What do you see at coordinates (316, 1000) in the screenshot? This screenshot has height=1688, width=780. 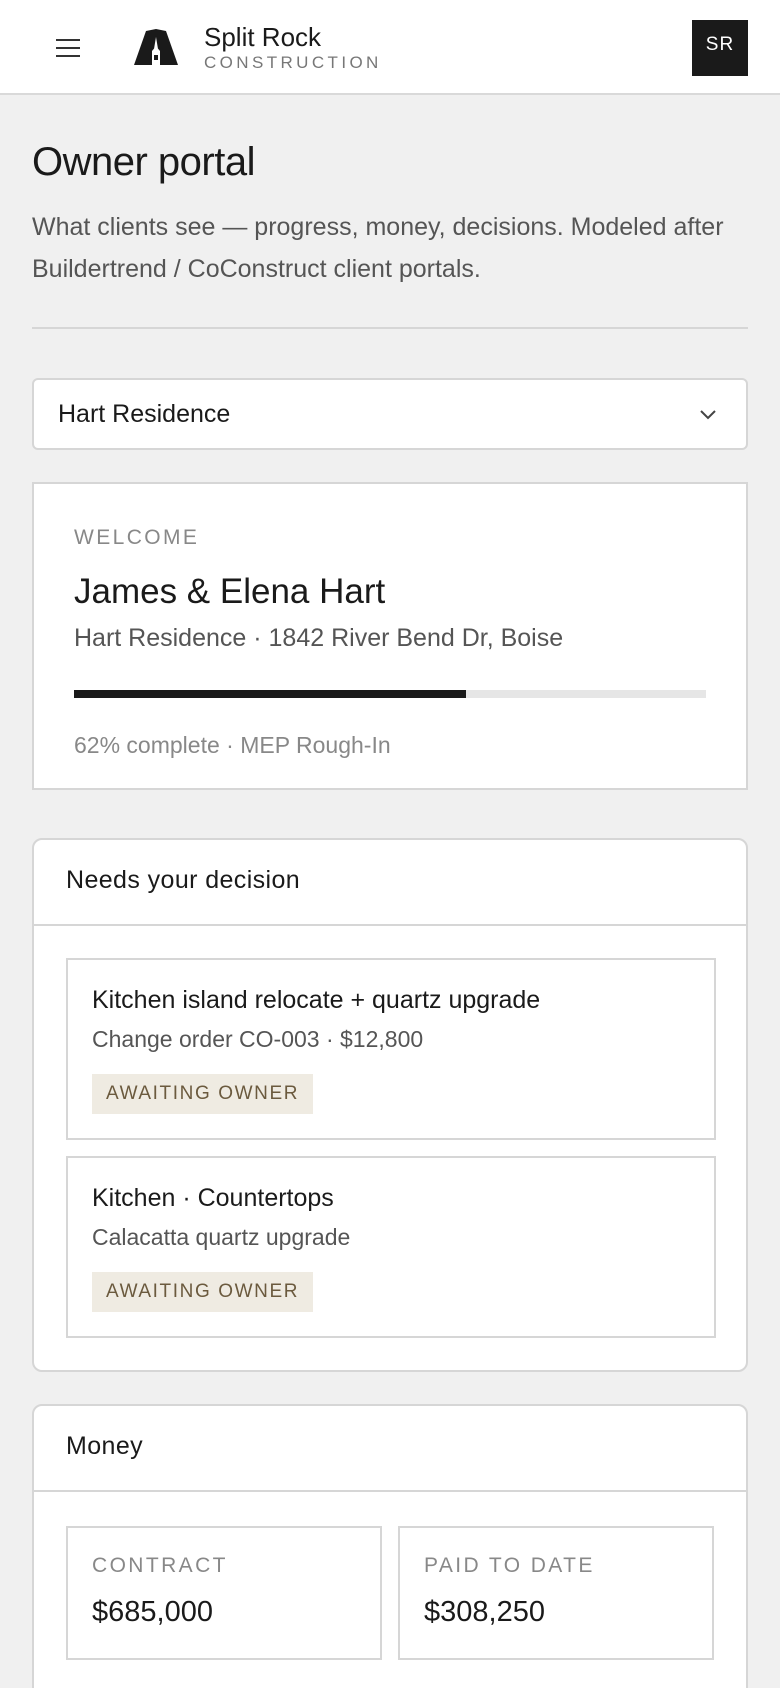 I see `decision-title: Kitchen island relocate + quartz upgrade` at bounding box center [316, 1000].